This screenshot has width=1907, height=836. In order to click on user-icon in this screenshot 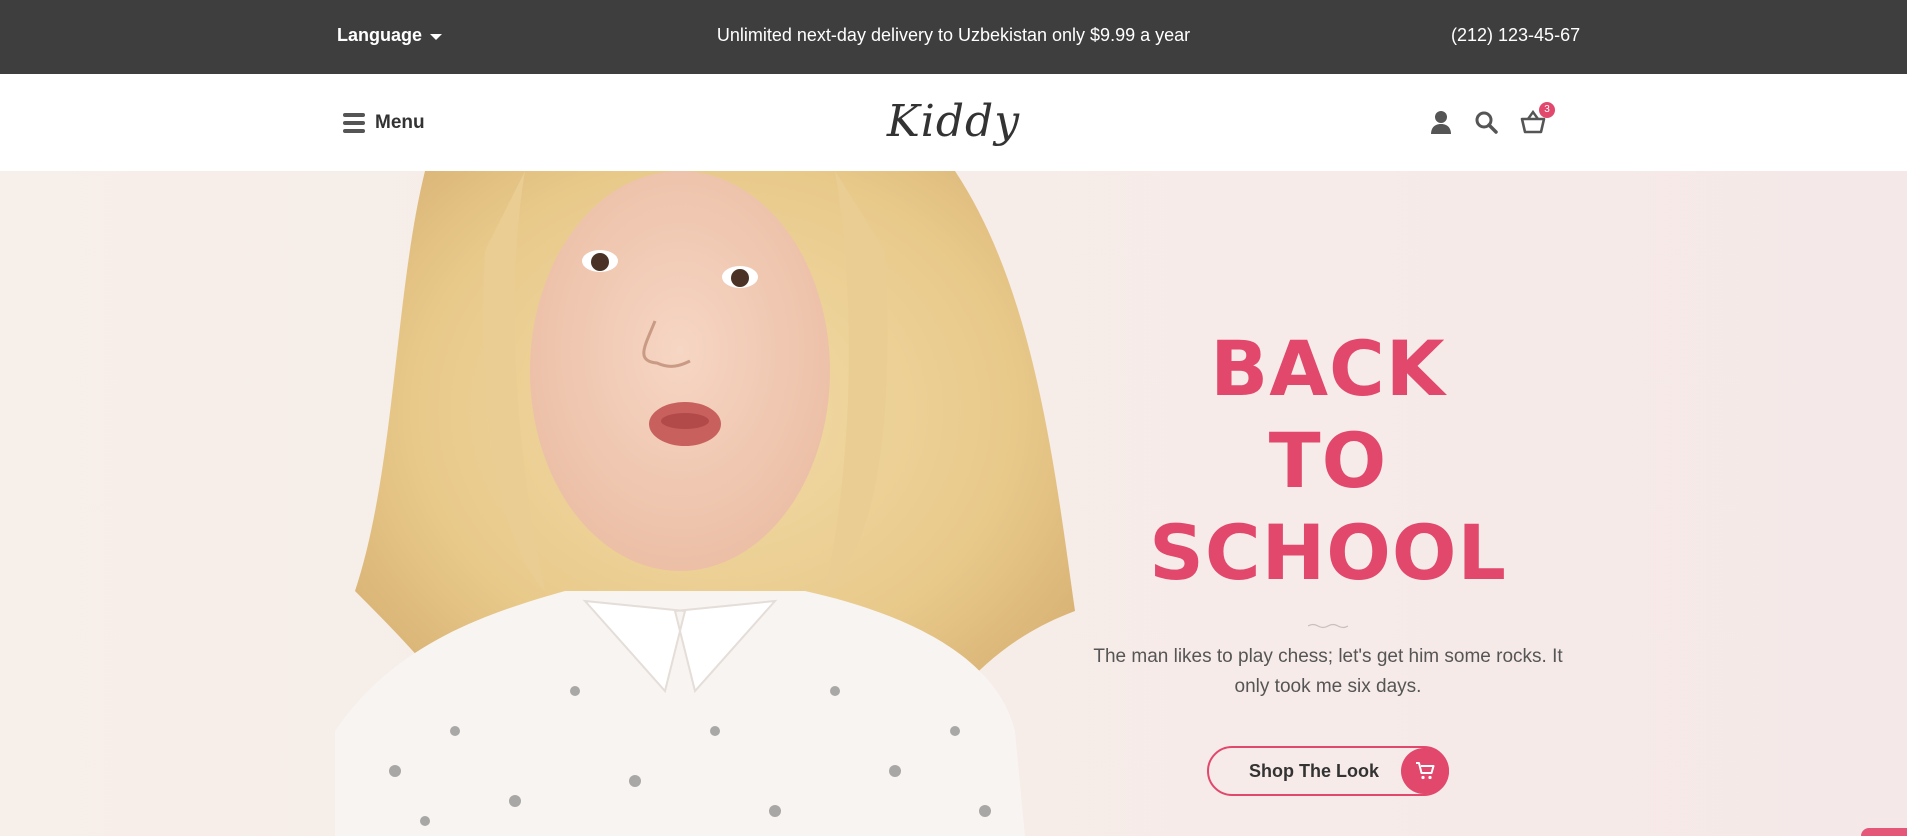, I will do `click(1441, 124)`.